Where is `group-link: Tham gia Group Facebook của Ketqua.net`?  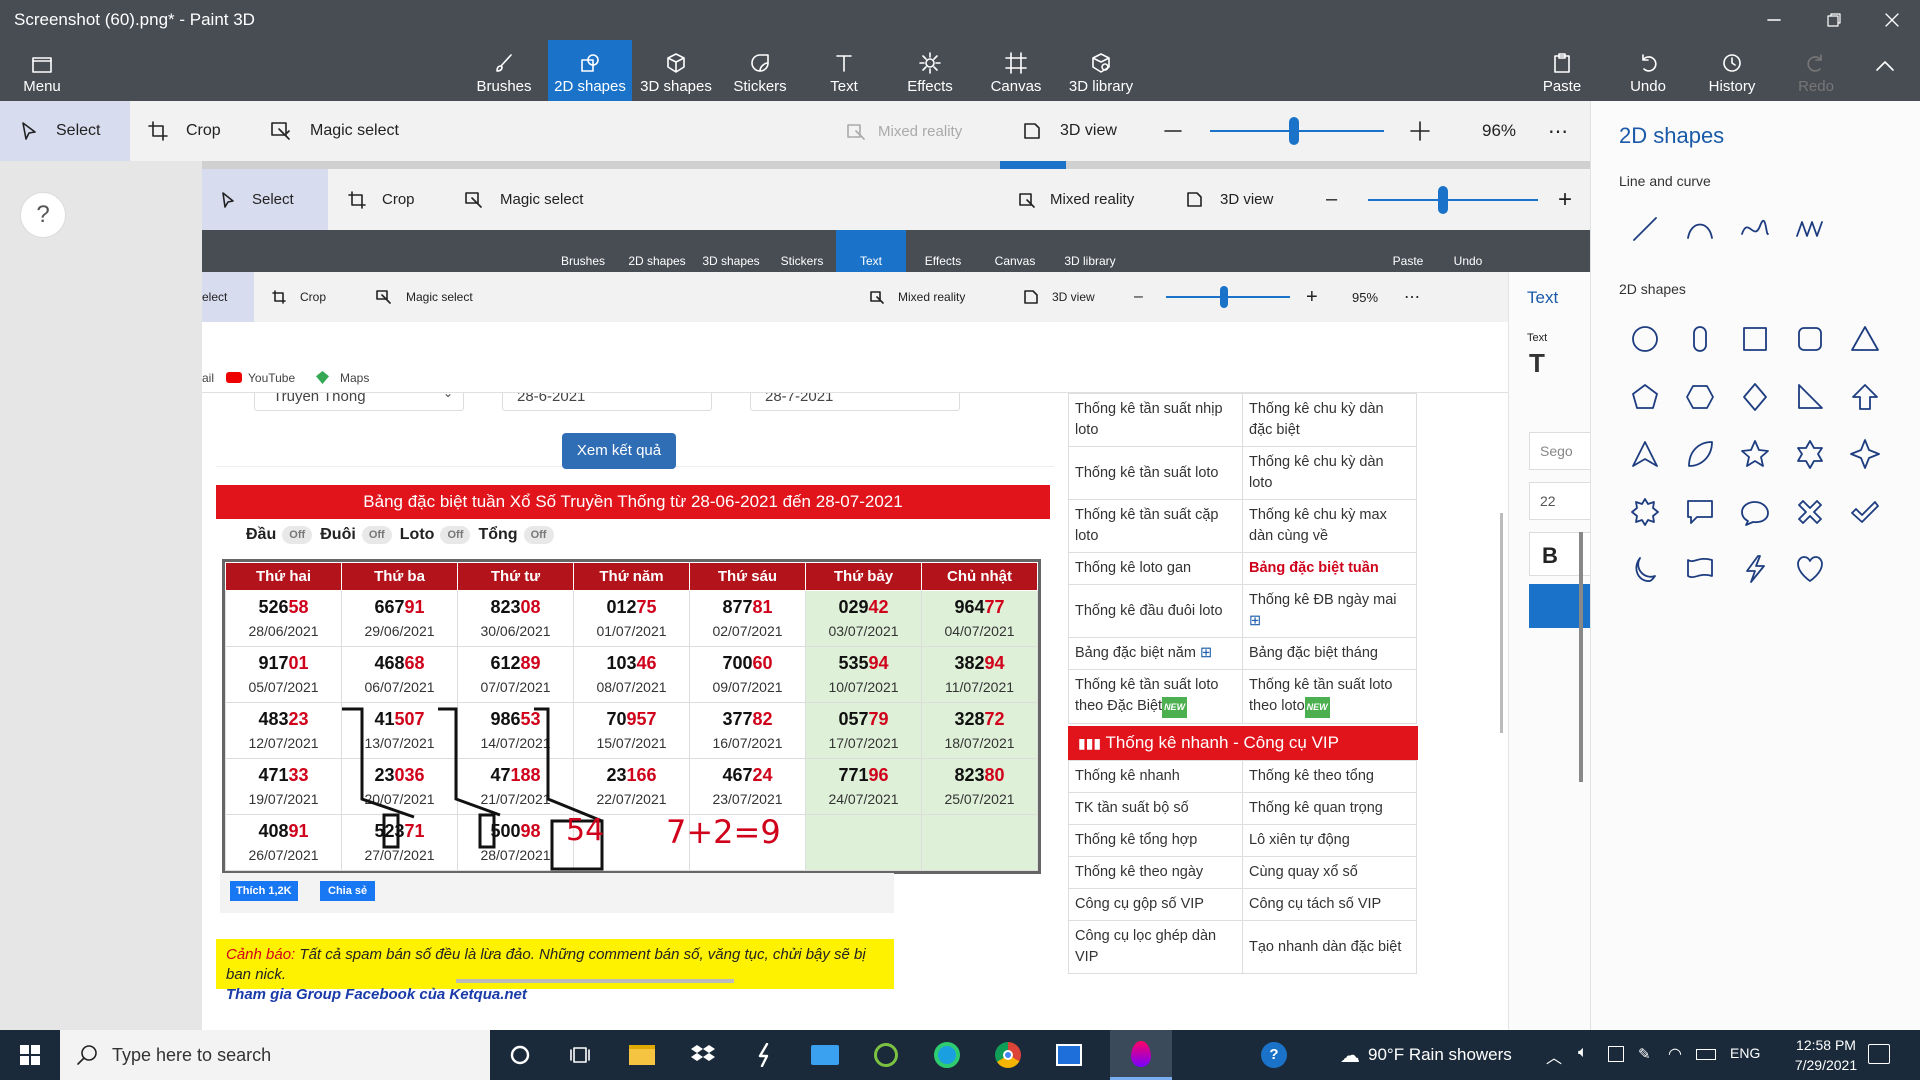 group-link: Tham gia Group Facebook của Ketqua.net is located at coordinates (376, 994).